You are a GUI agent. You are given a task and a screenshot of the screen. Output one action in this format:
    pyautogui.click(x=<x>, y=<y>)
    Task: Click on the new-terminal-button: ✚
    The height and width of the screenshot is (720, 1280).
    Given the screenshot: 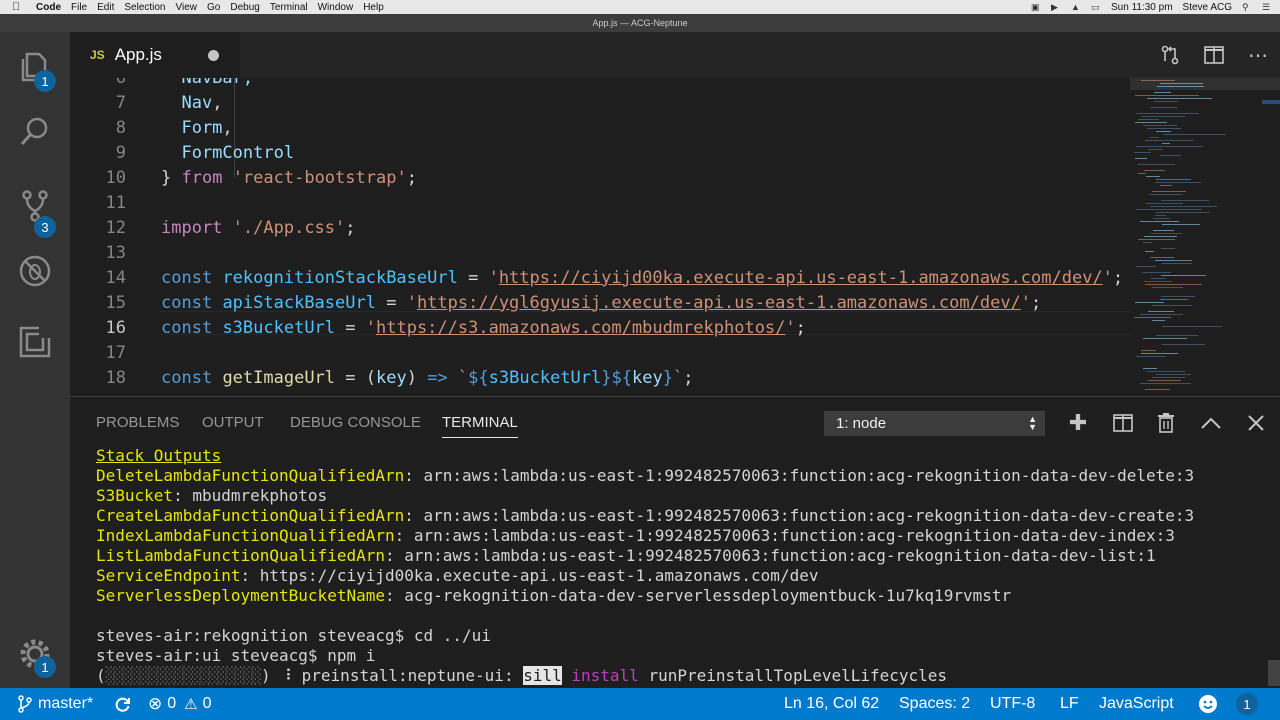 What is the action you would take?
    pyautogui.click(x=1078, y=423)
    